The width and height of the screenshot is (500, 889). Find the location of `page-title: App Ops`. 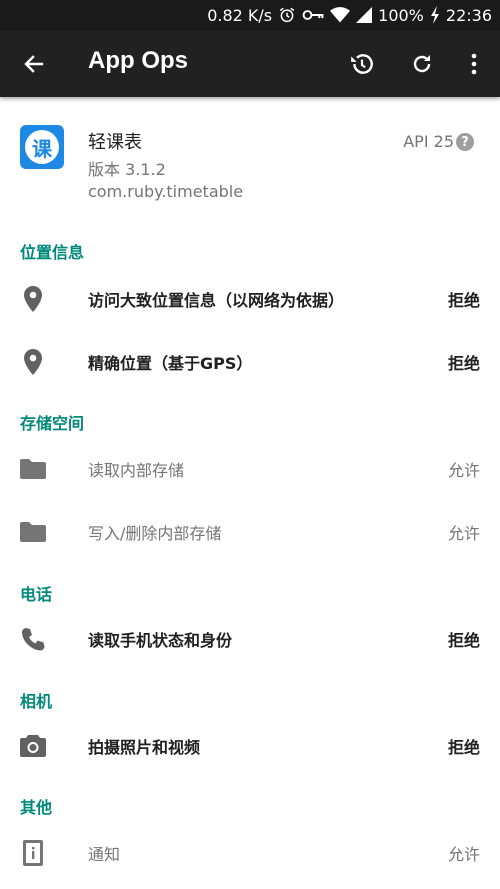

page-title: App Ops is located at coordinates (138, 60).